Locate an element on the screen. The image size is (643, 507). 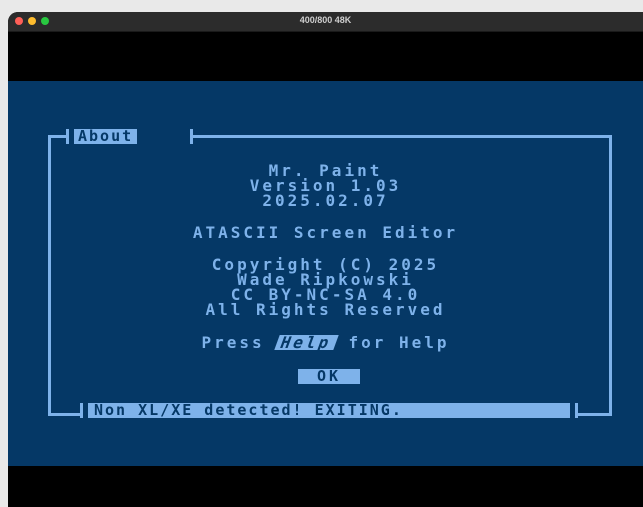
help-key: Help is located at coordinates (306, 342).